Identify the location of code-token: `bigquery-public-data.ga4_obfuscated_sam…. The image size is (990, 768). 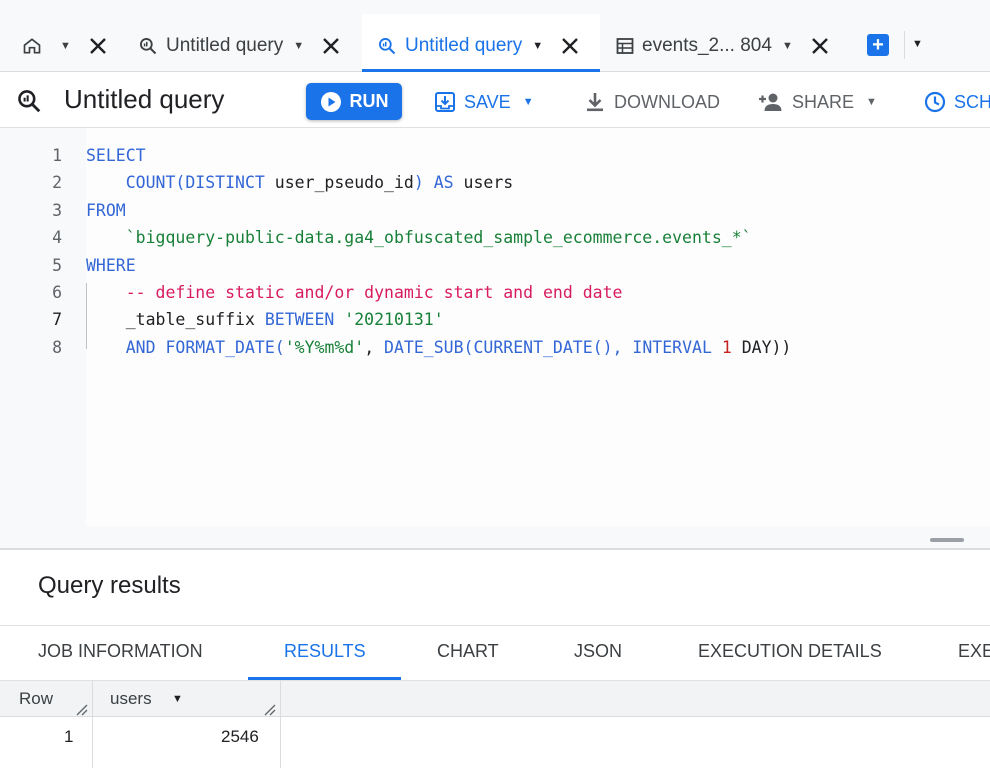
(438, 238).